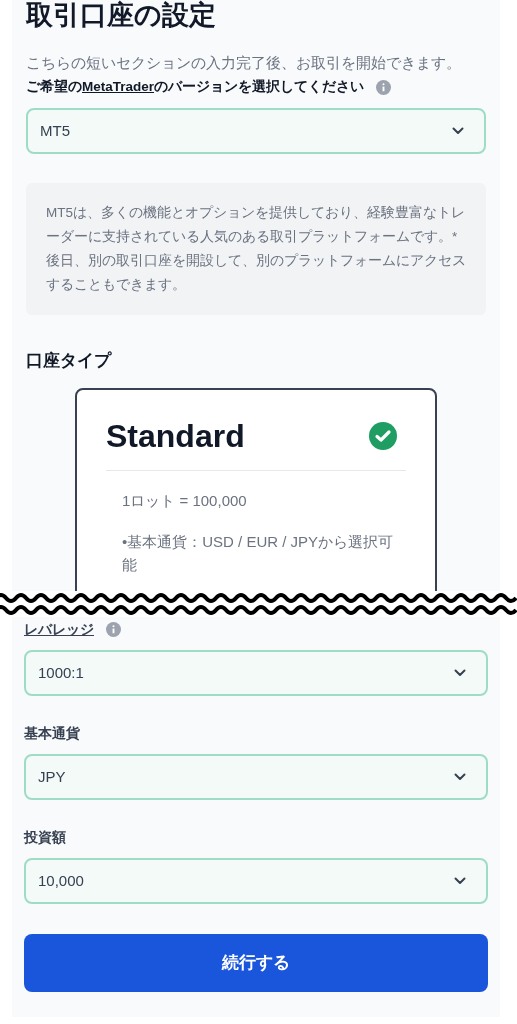 Image resolution: width=517 pixels, height=1024 pixels. I want to click on metatrader-link: MetaTrader, so click(118, 86).